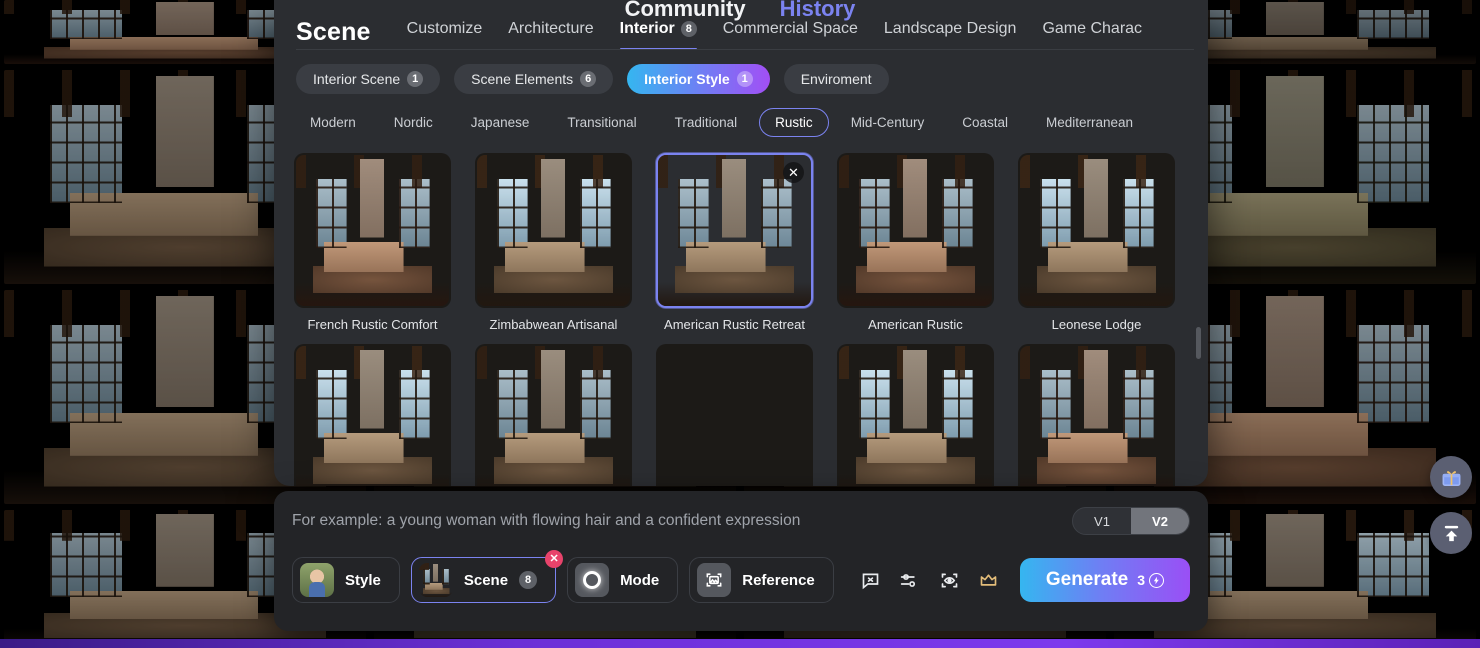 Image resolution: width=1480 pixels, height=648 pixels. Describe the element at coordinates (985, 122) in the screenshot. I see `style-chip-coastal: Coastal` at that location.